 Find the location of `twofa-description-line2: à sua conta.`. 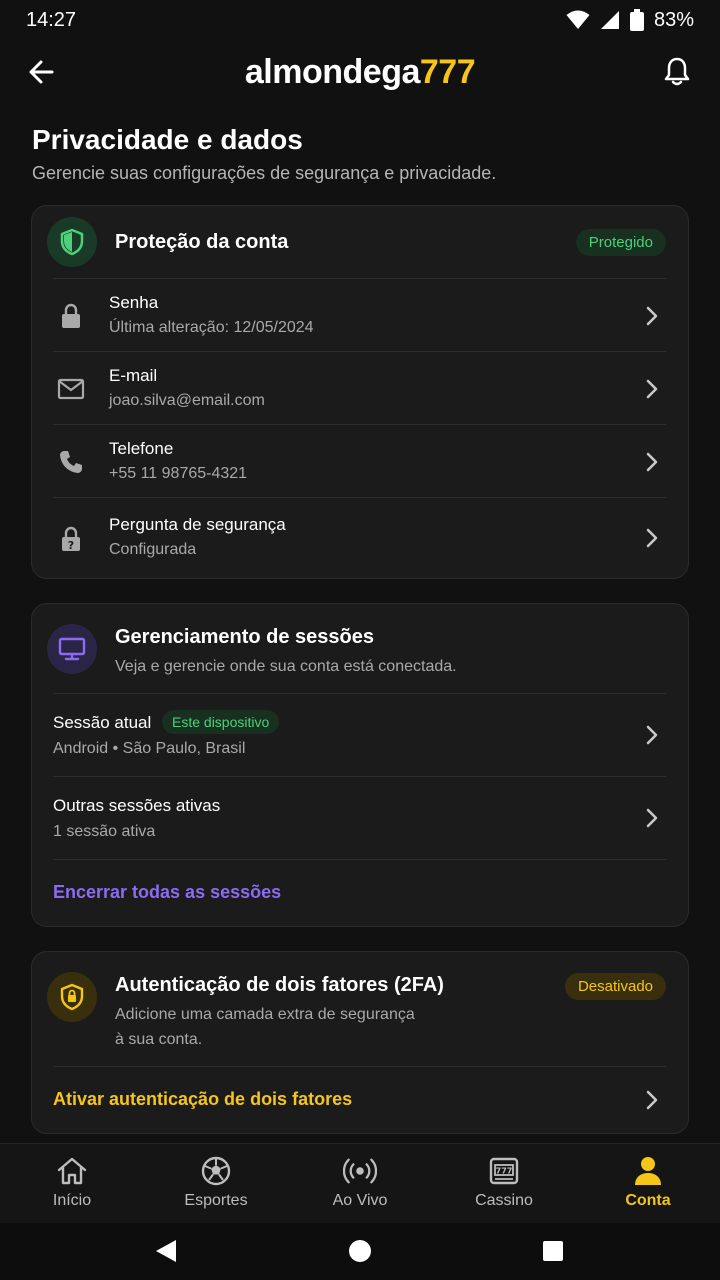

twofa-description-line2: à sua conta. is located at coordinates (159, 1039).